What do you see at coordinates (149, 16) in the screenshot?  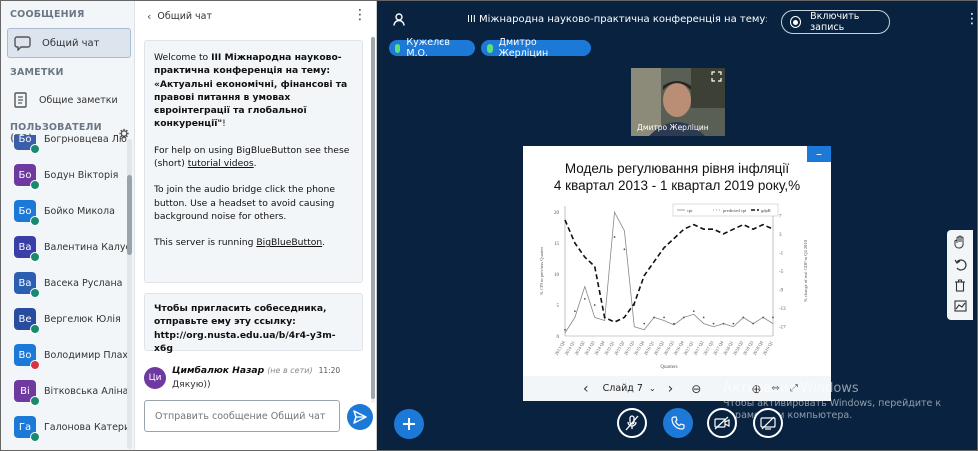 I see `back-chevron-icon: ‹` at bounding box center [149, 16].